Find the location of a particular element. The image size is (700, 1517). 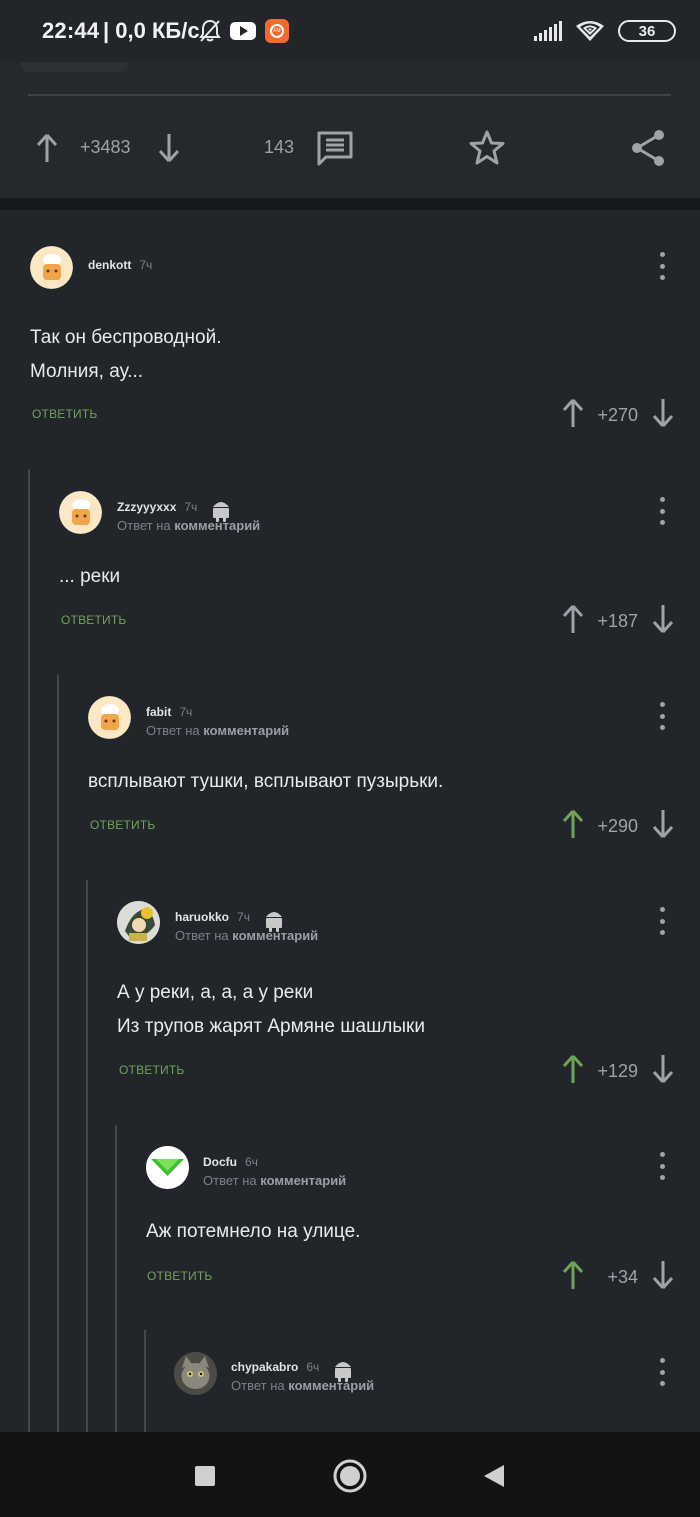

green-triangle-avatar-icon is located at coordinates (167, 1167).